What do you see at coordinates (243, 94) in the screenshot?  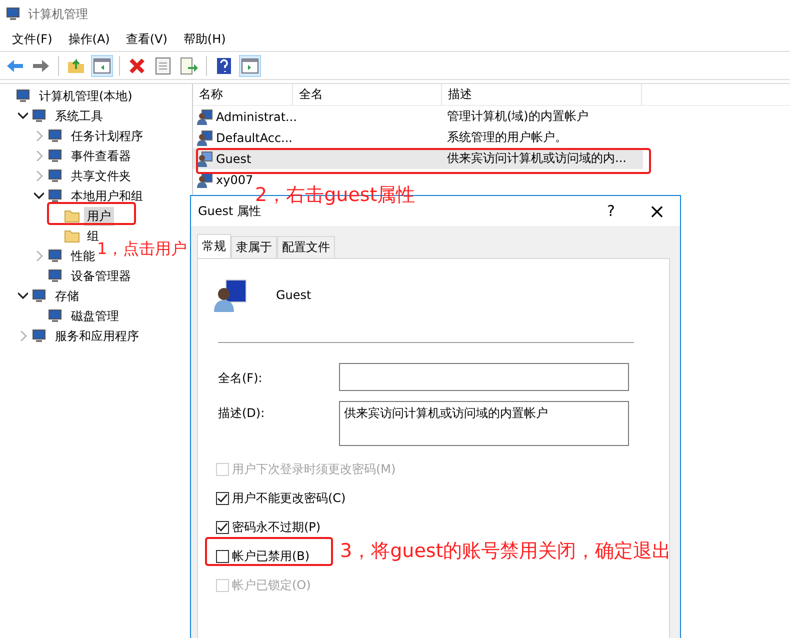 I see `column-header: 名称` at bounding box center [243, 94].